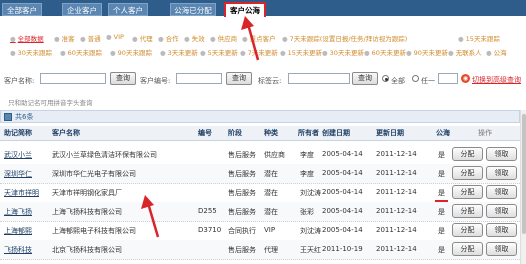 This screenshot has width=526, height=264. What do you see at coordinates (250, 38) in the screenshot?
I see `annotation-arrow-tab` at bounding box center [250, 38].